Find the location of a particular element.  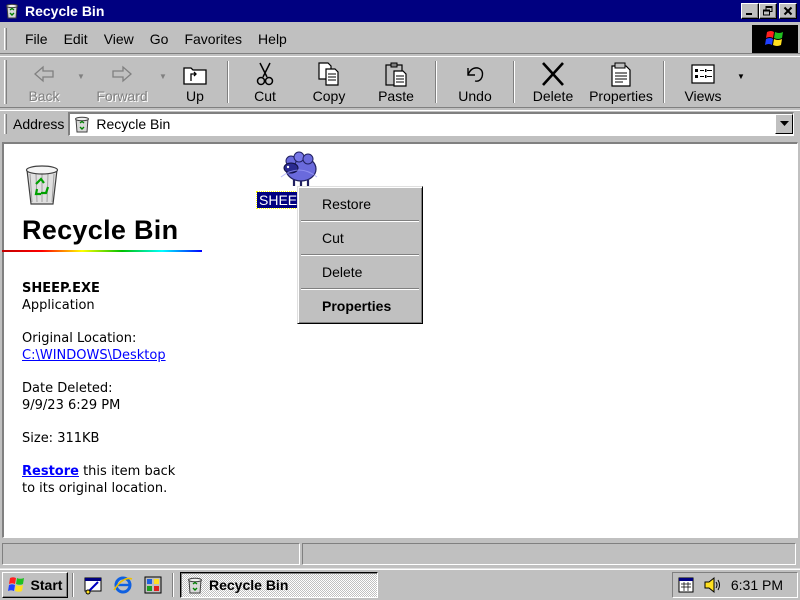

menu-grip is located at coordinates (5, 38).